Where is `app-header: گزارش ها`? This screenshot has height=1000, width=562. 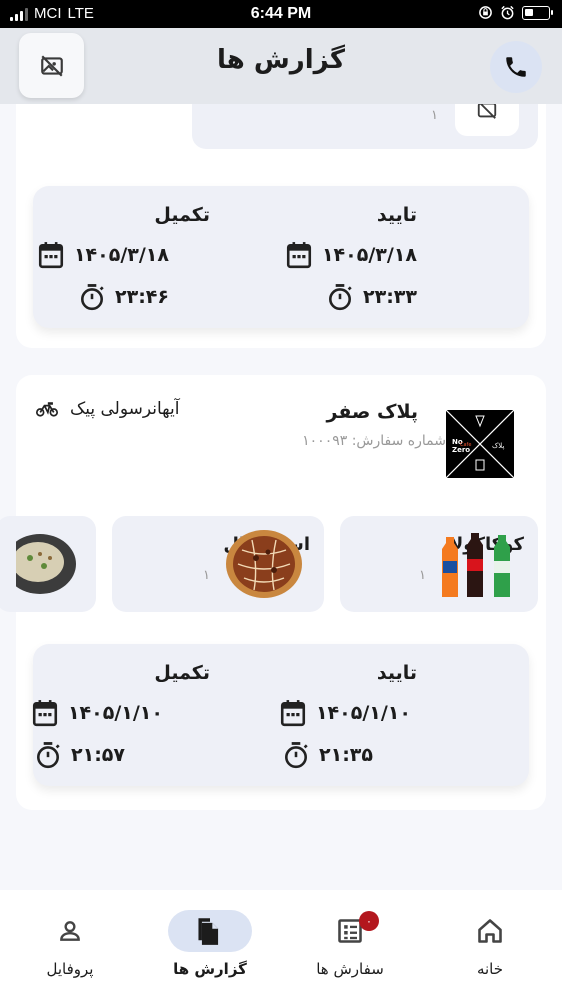
app-header: گزارش ها is located at coordinates (281, 66).